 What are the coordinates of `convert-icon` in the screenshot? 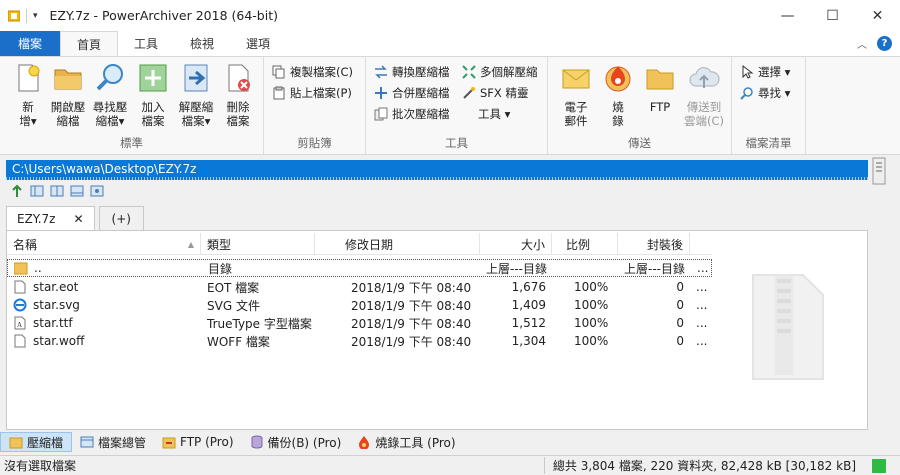 It's located at (381, 72).